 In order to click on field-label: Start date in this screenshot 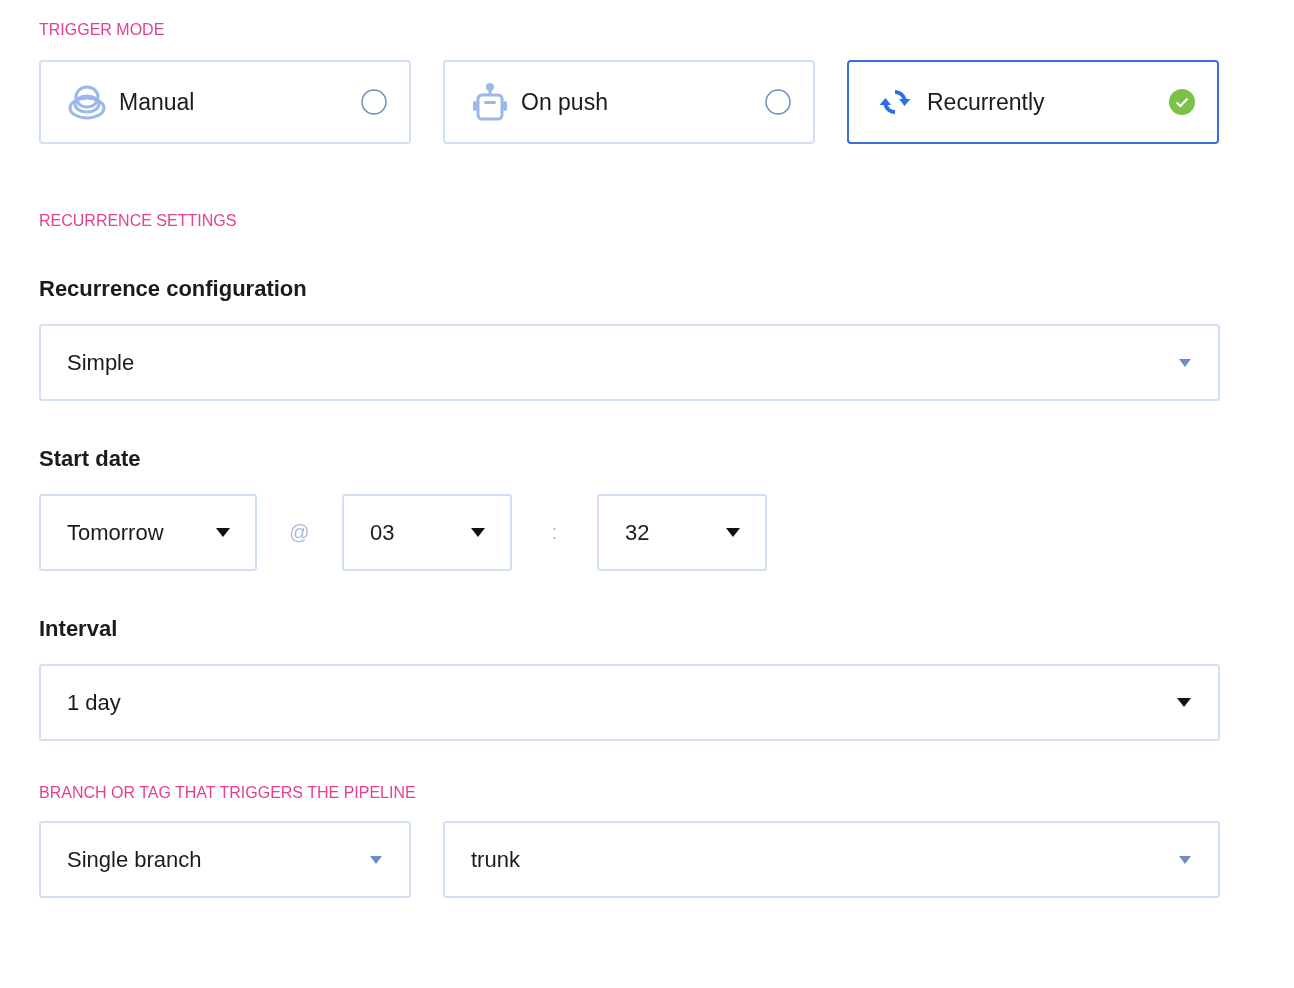, I will do `click(90, 459)`.